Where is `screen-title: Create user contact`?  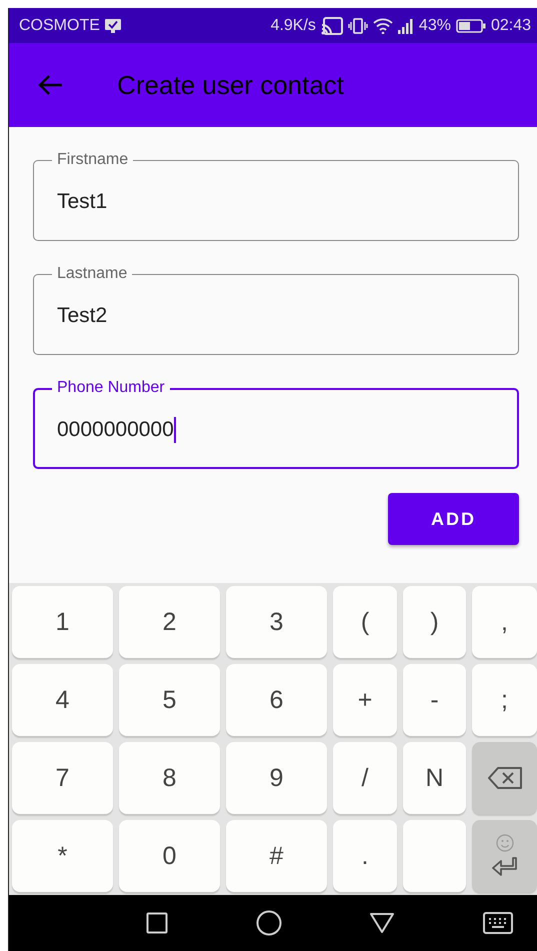 screen-title: Create user contact is located at coordinates (230, 85).